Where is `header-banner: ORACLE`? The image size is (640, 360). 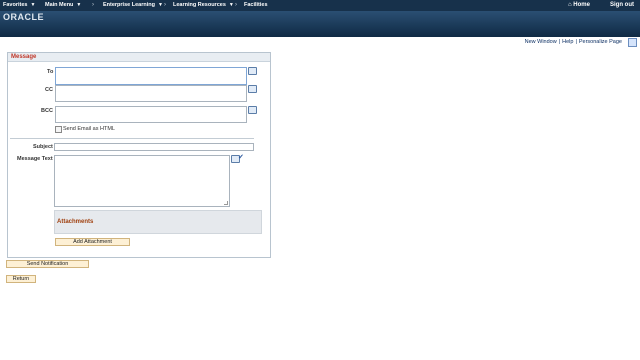
header-banner: ORACLE is located at coordinates (320, 24).